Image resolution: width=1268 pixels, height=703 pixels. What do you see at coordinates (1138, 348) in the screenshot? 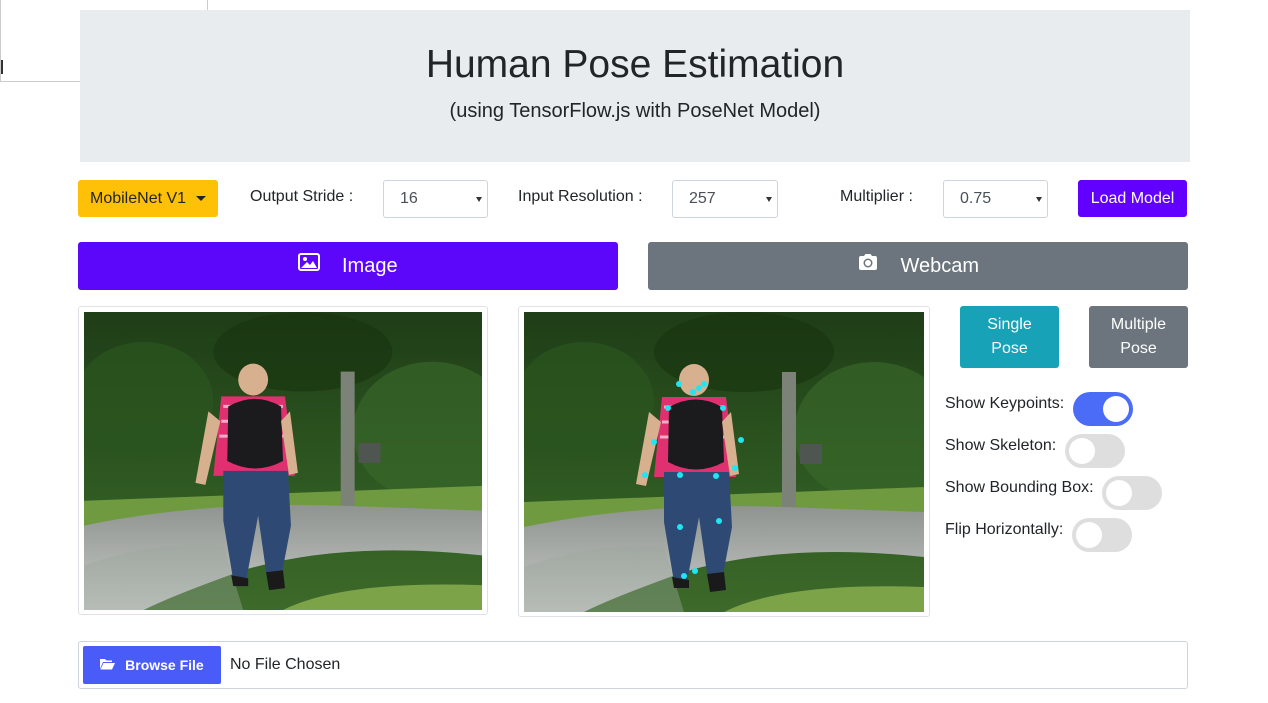
I see `multiple-pose-label-line2: Pose` at bounding box center [1138, 348].